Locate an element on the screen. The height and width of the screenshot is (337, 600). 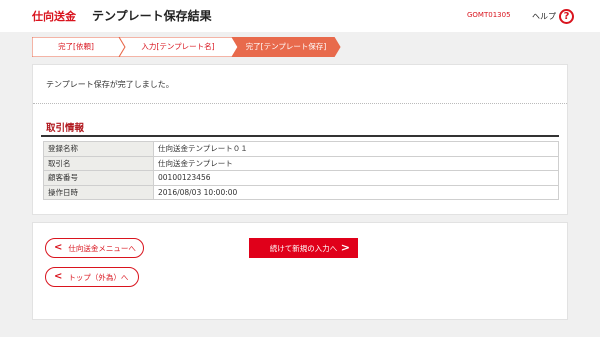
table-row: 登録名称 仕向送金テンプレート０１ is located at coordinates (301, 149).